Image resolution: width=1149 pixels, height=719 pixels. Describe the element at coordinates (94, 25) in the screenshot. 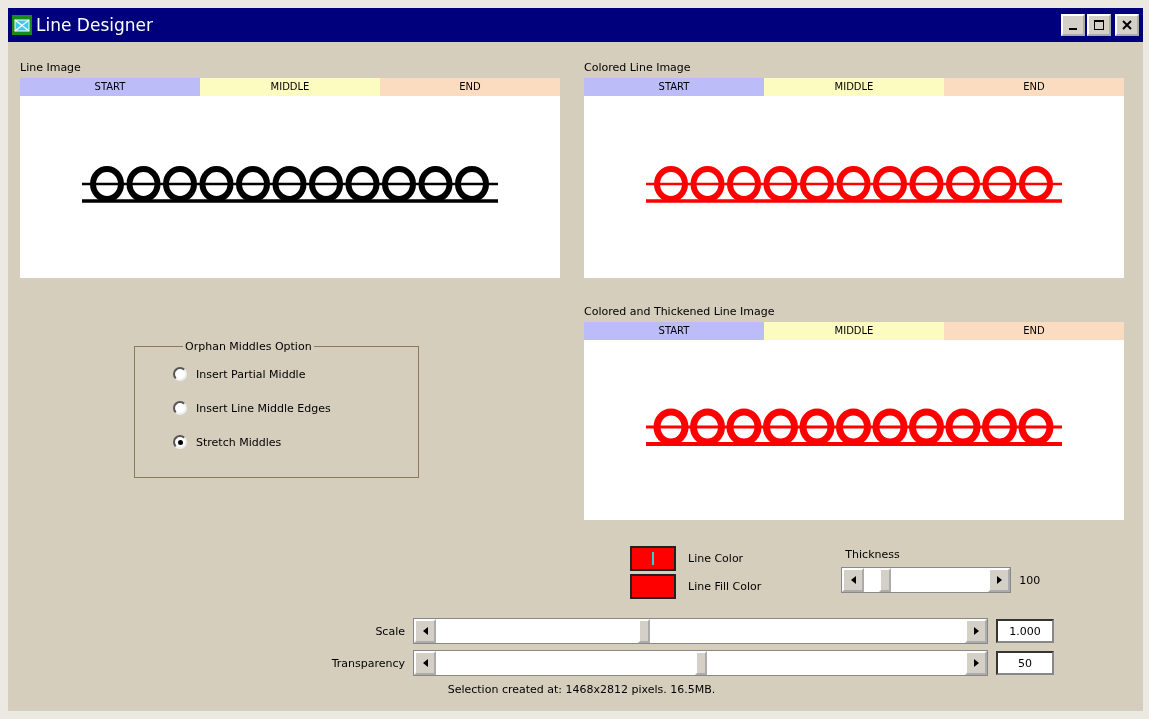

I see `window-title: Line Designer` at that location.